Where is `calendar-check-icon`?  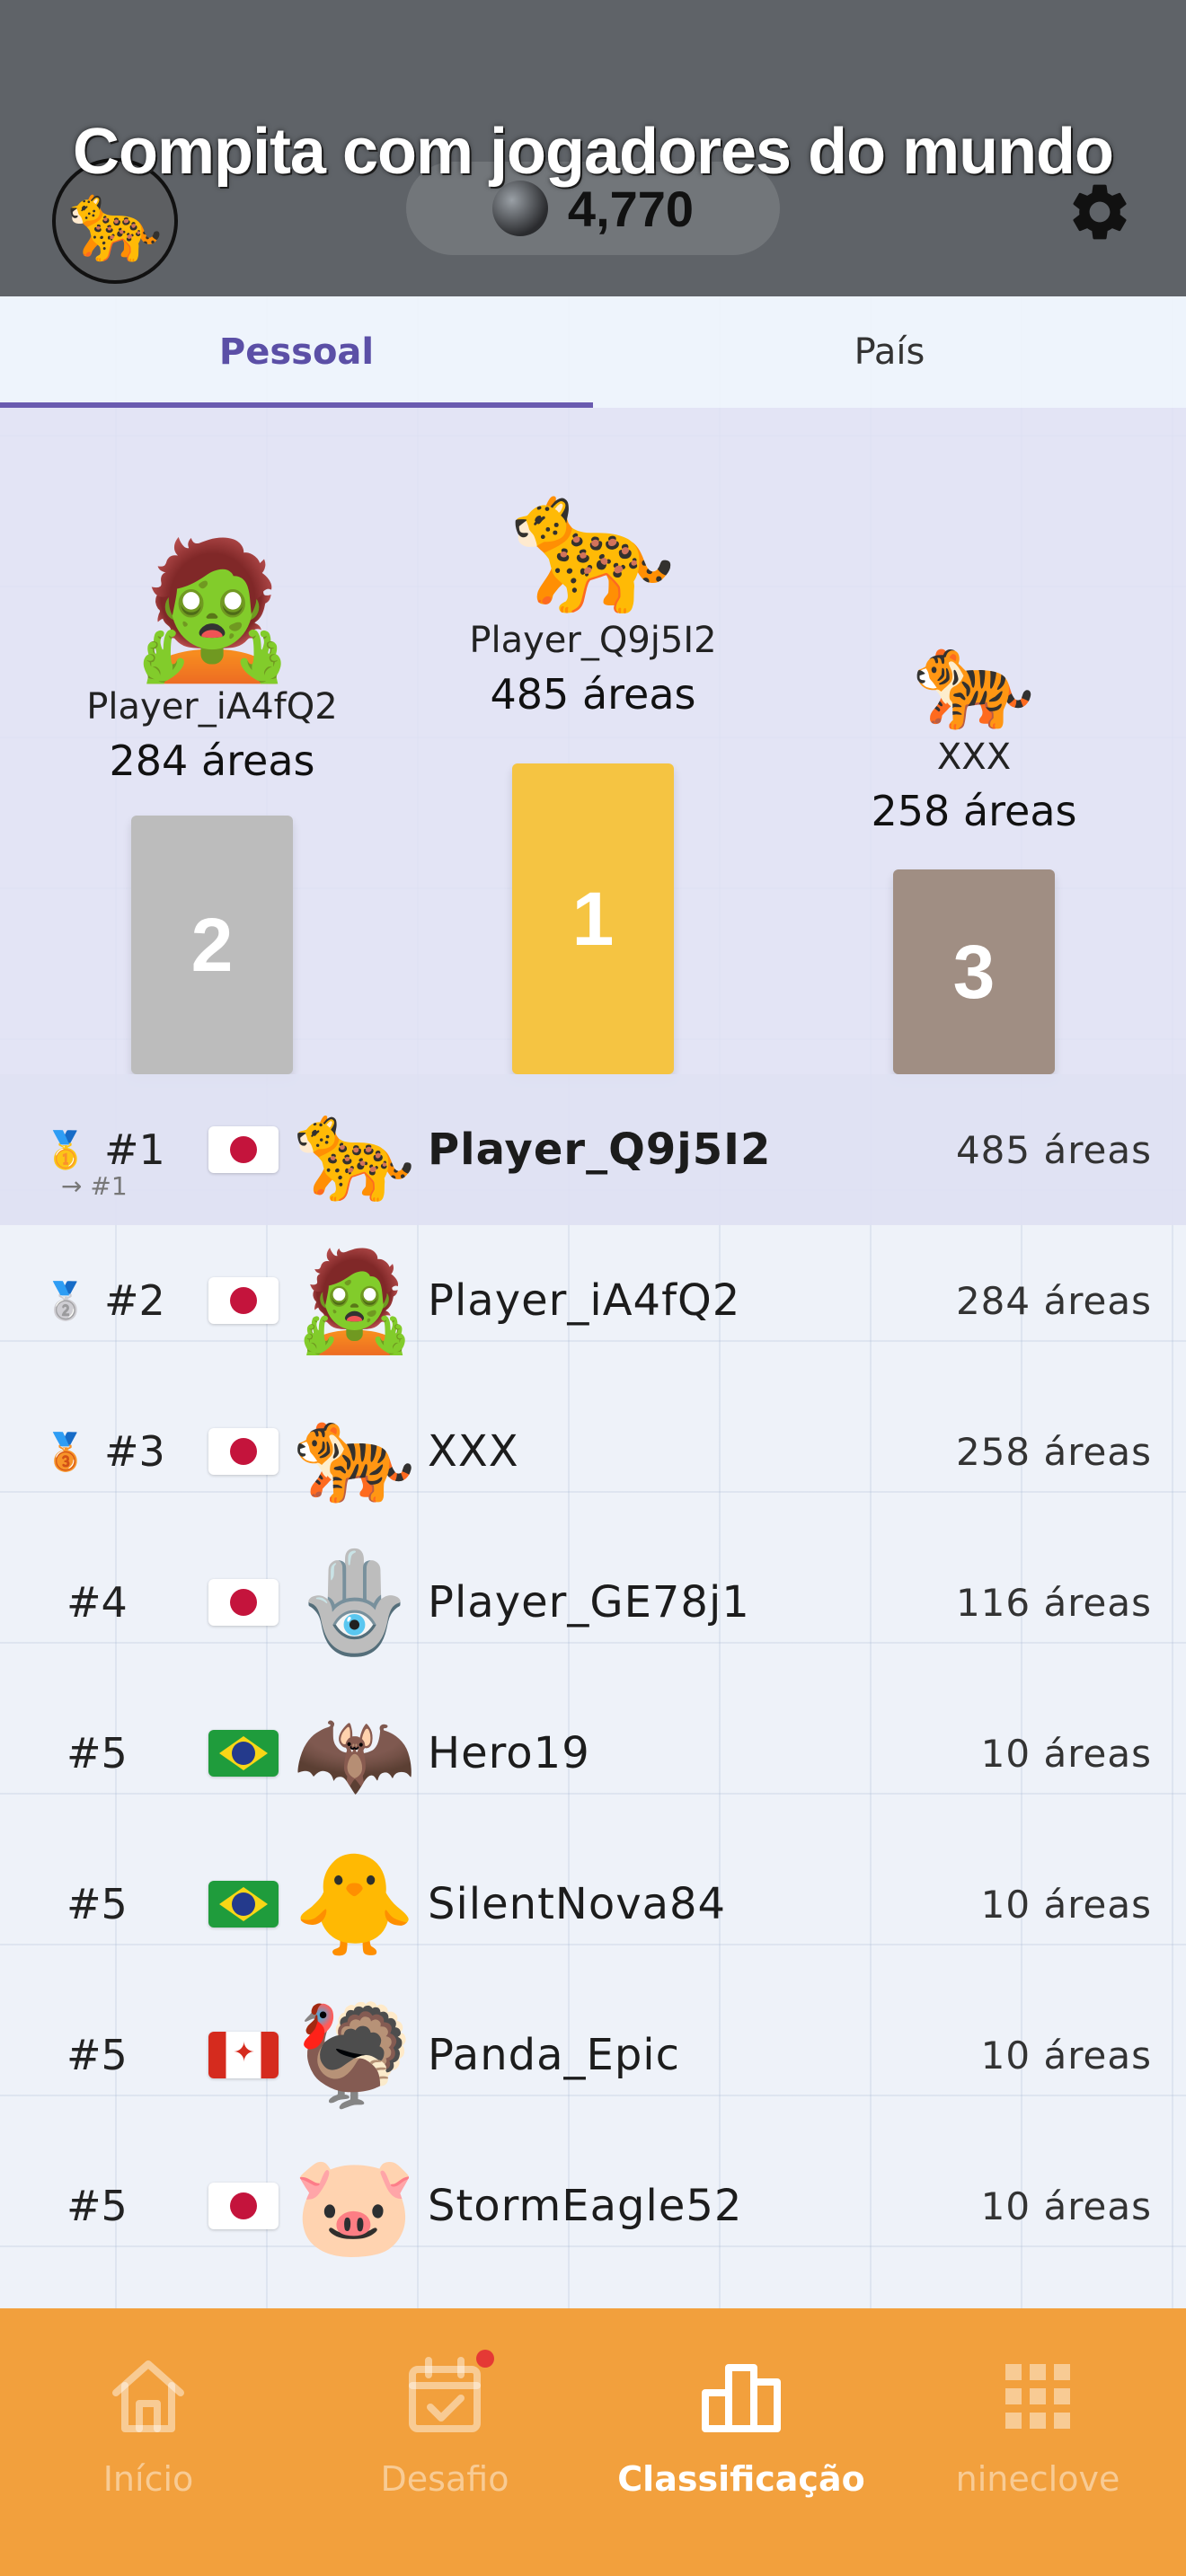 calendar-check-icon is located at coordinates (445, 2394).